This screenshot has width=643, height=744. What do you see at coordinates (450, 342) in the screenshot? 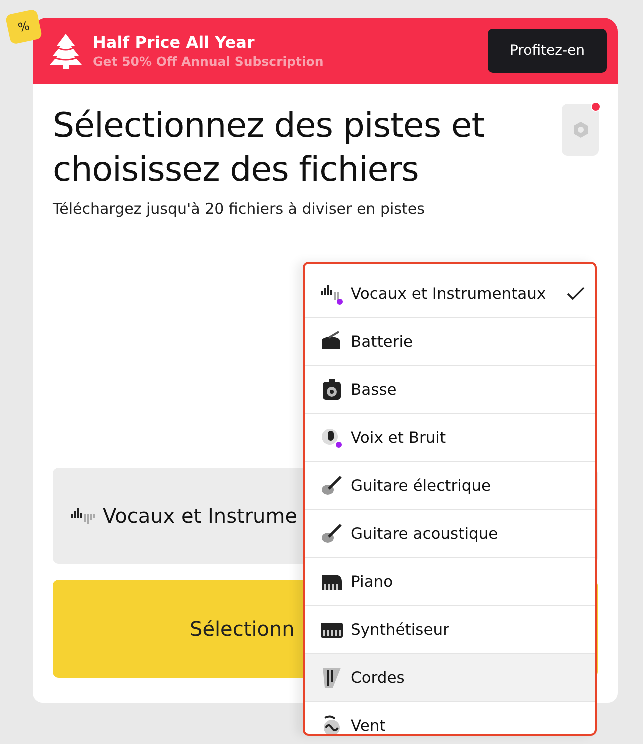
I see `track-option: Batterie` at bounding box center [450, 342].